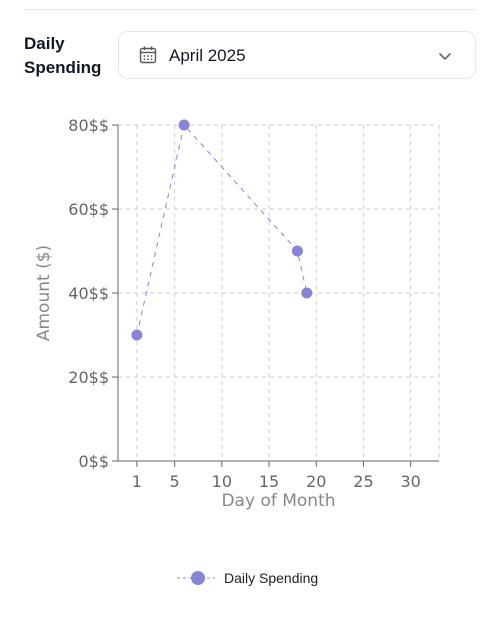  Describe the element at coordinates (297, 55) in the screenshot. I see `month-select: April 2025` at that location.